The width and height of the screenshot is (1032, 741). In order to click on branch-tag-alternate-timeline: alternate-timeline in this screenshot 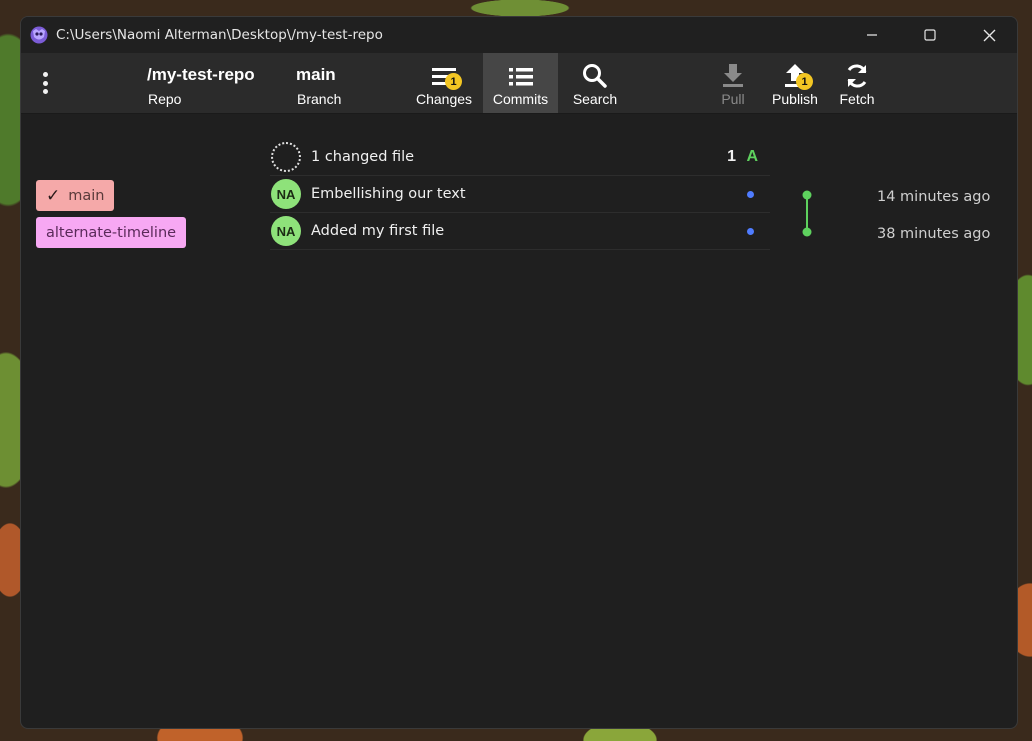, I will do `click(111, 232)`.